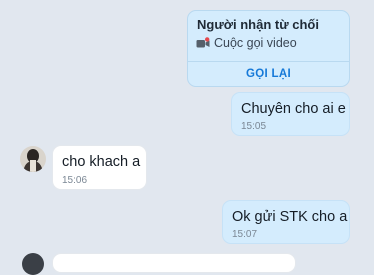 This screenshot has height=275, width=374. I want to click on message-time: 15:05, so click(254, 126).